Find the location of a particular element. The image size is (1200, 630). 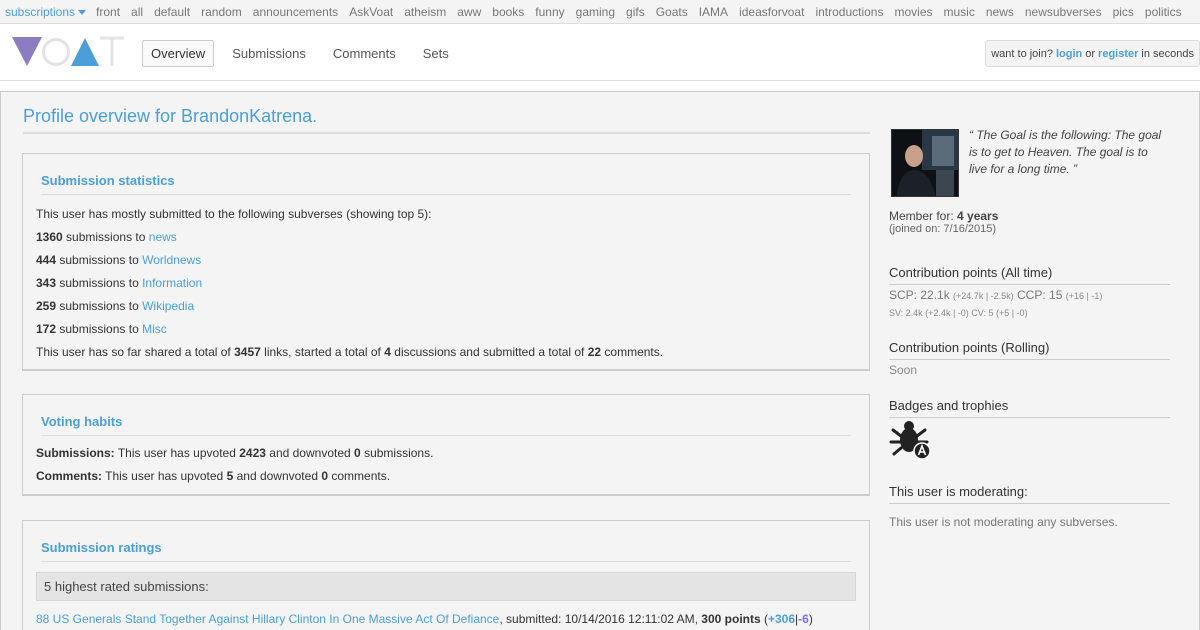

subverse-link: Worldnews is located at coordinates (171, 260).